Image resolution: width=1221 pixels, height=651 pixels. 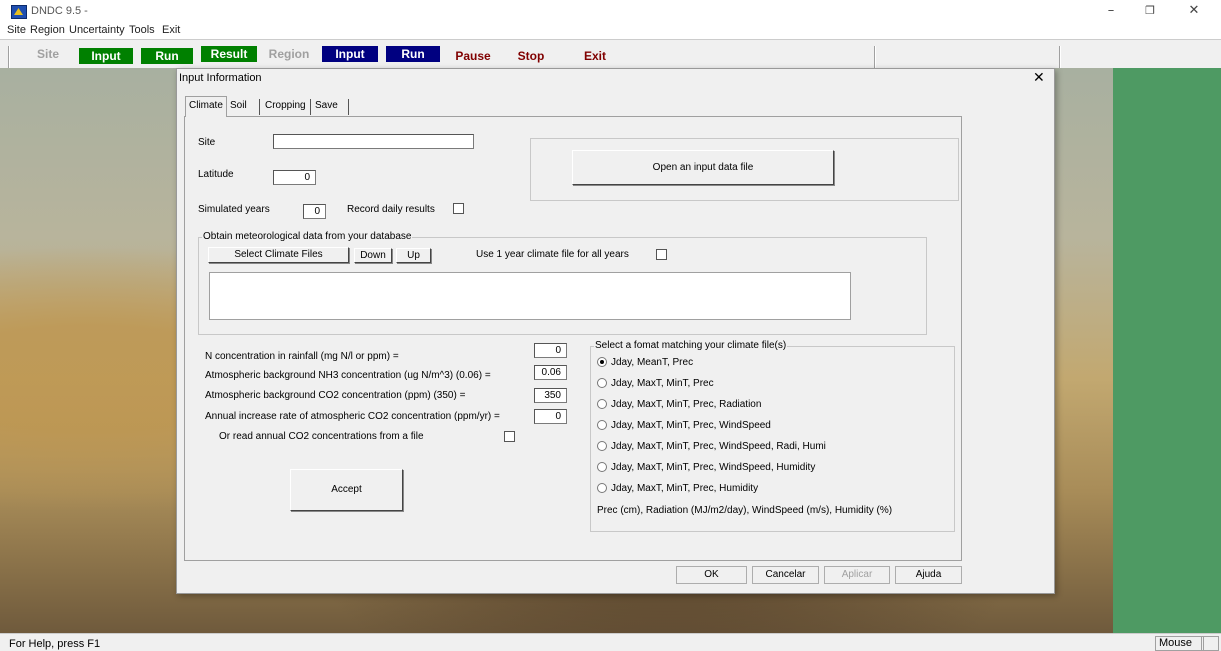 I want to click on one-year-climate-checkbox, so click(x=661, y=254).